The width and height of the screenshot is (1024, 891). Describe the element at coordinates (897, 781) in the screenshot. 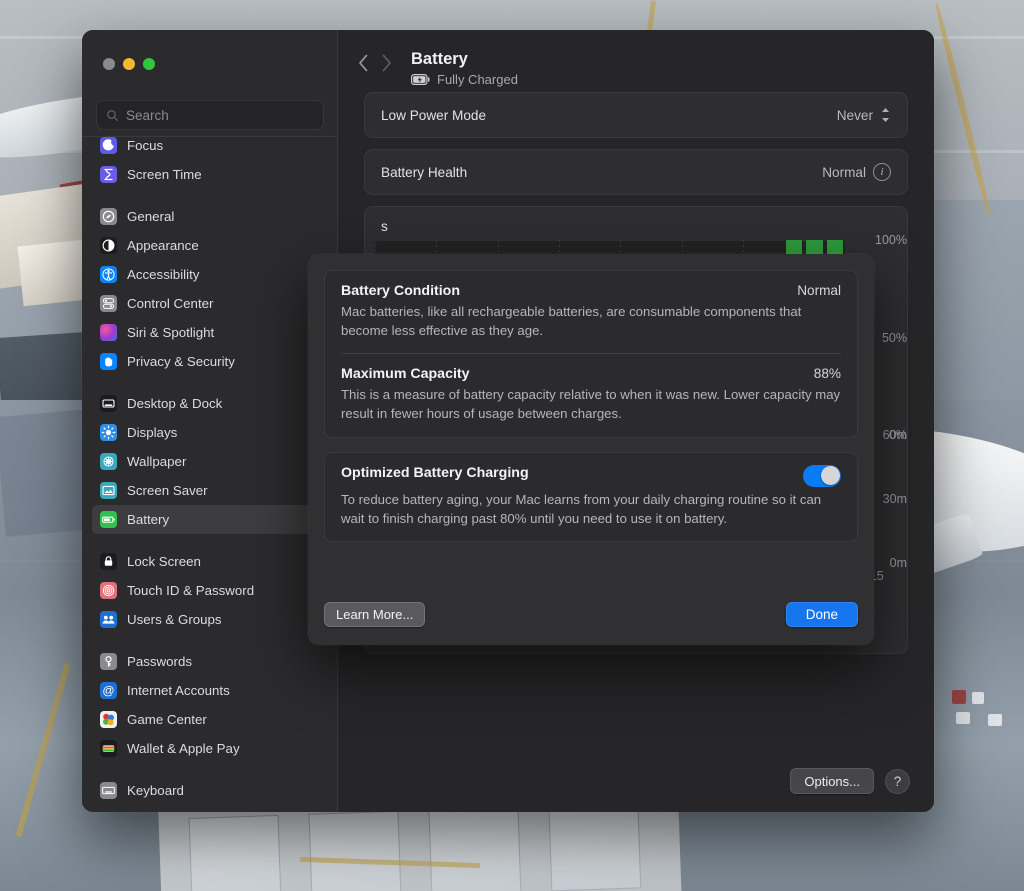

I see `help-button: ?` at that location.